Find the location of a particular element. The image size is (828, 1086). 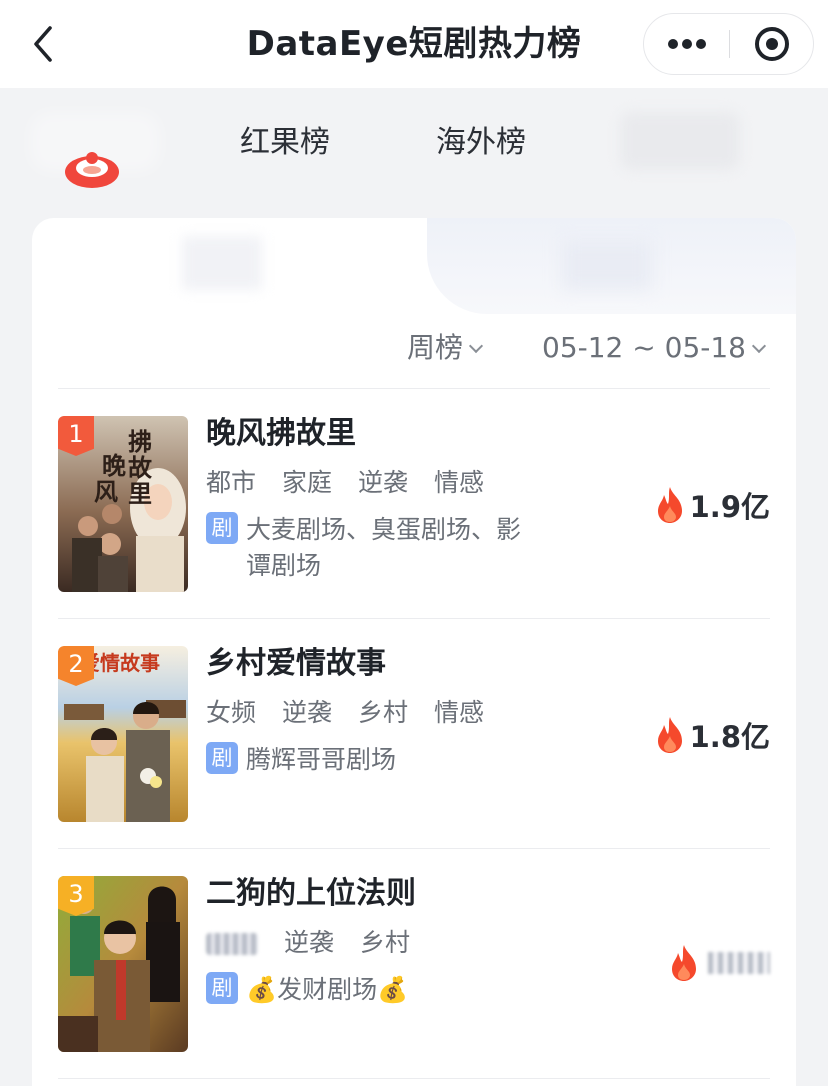

platform-info: 剧 💰发财剧场💰 is located at coordinates (386, 990).